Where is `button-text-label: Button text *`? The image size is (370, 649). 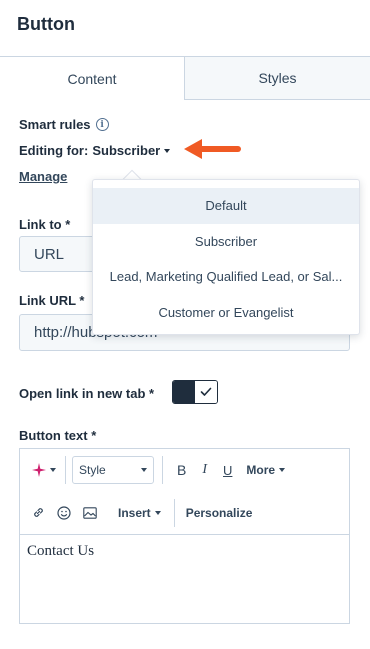 button-text-label: Button text * is located at coordinates (58, 435).